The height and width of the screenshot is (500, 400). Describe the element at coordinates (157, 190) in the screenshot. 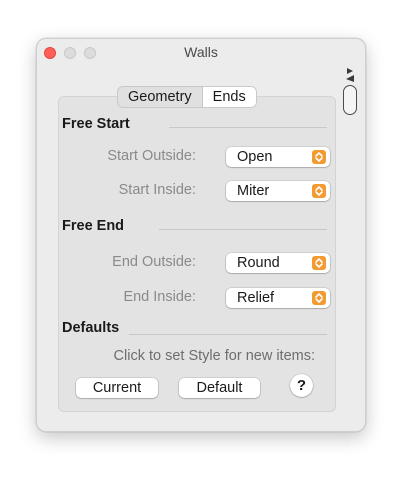

I see `start-inside-label: Start Inside:` at that location.